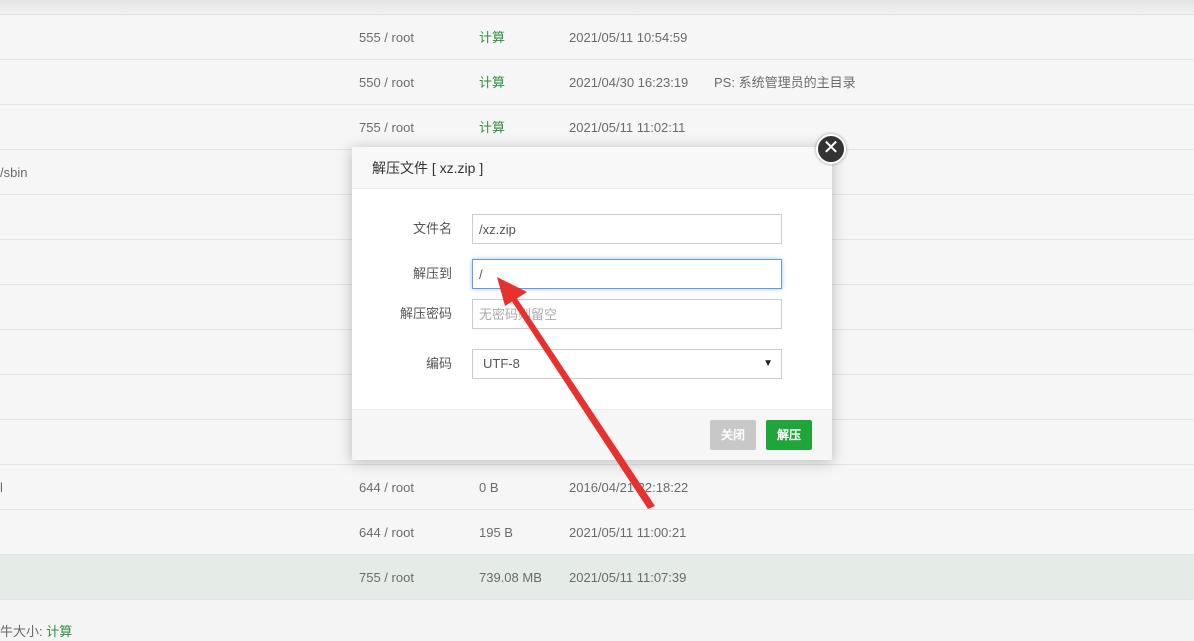  What do you see at coordinates (627, 127) in the screenshot?
I see `modified-time-cell: 2021/05/11 11:02:11` at bounding box center [627, 127].